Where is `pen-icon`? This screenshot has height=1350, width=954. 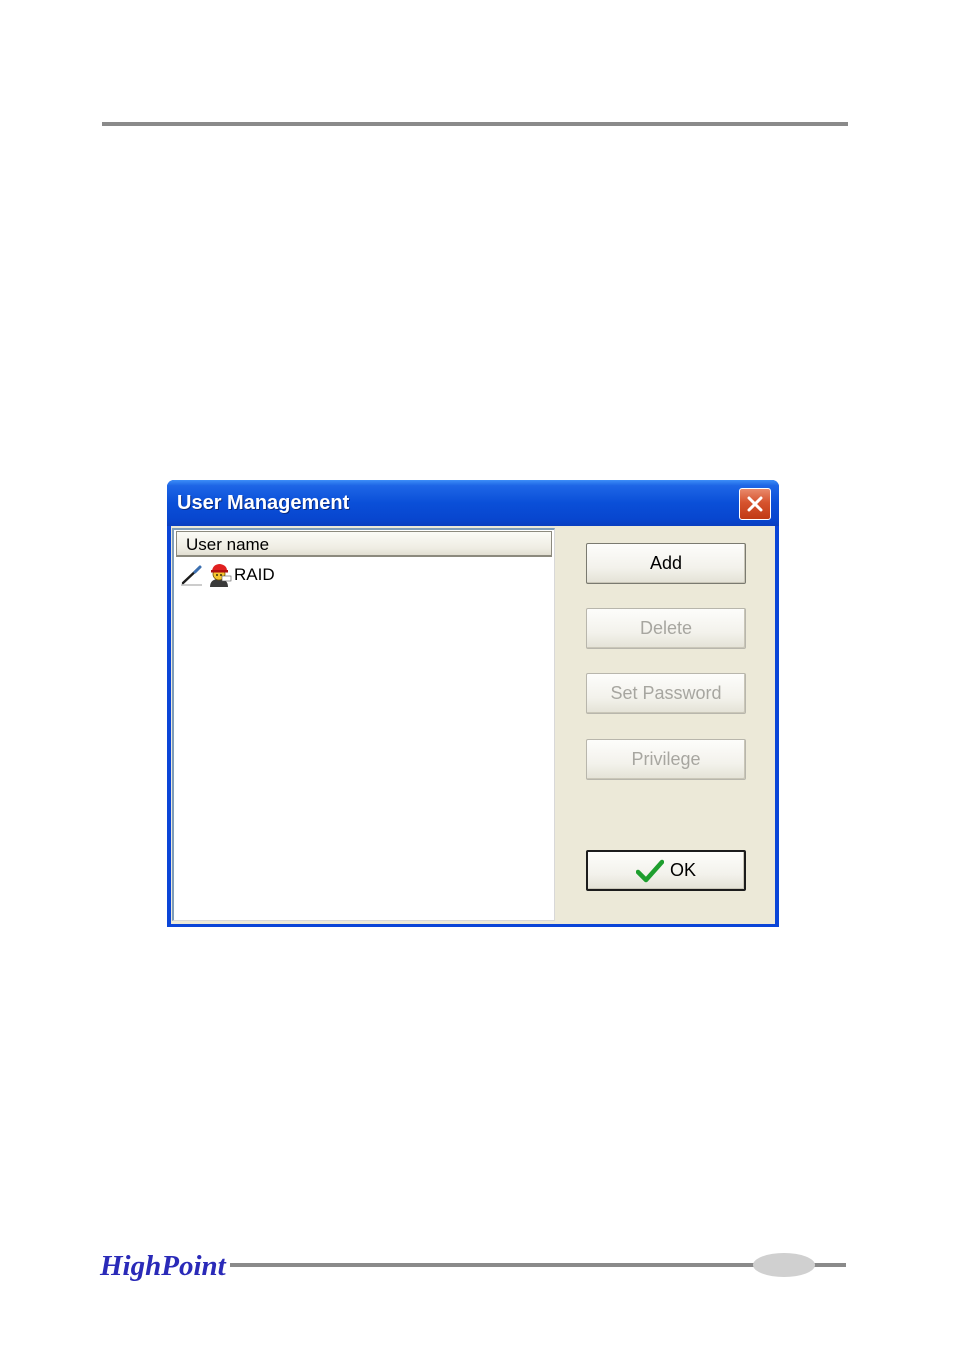 pen-icon is located at coordinates (191, 575).